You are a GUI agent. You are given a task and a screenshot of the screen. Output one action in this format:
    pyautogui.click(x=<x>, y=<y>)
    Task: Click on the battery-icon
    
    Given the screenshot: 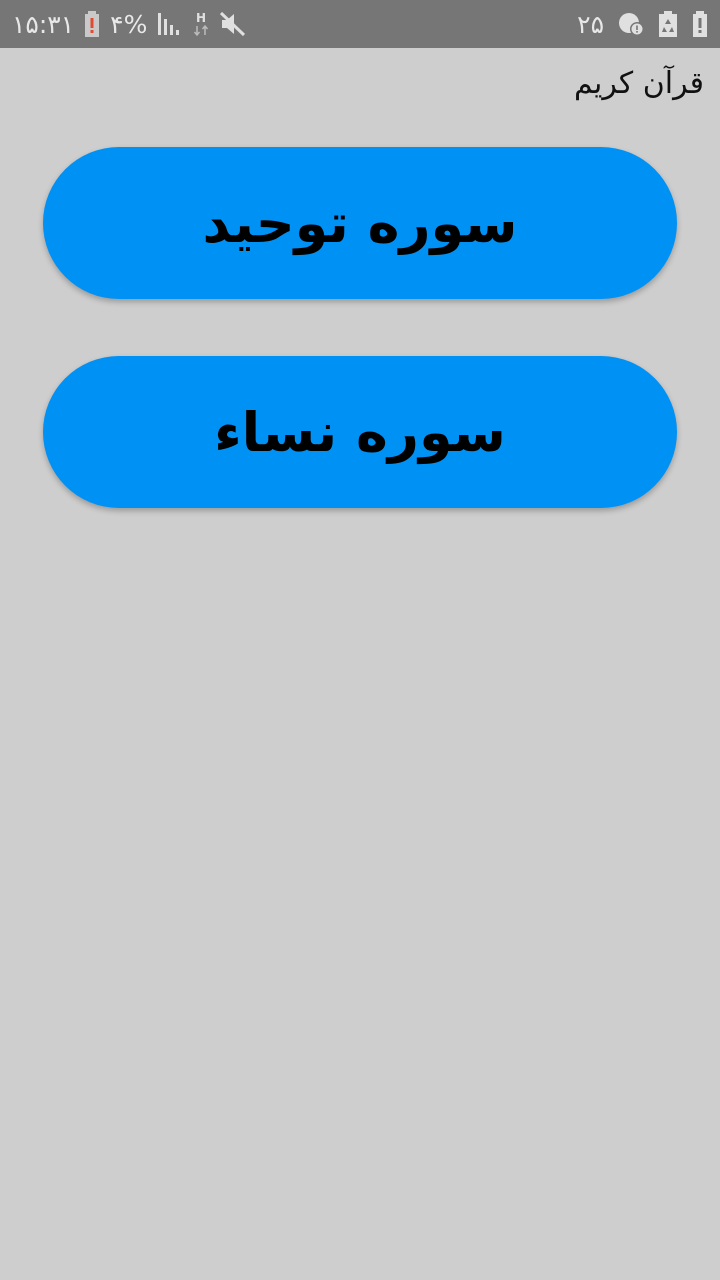 What is the action you would take?
    pyautogui.click(x=92, y=24)
    